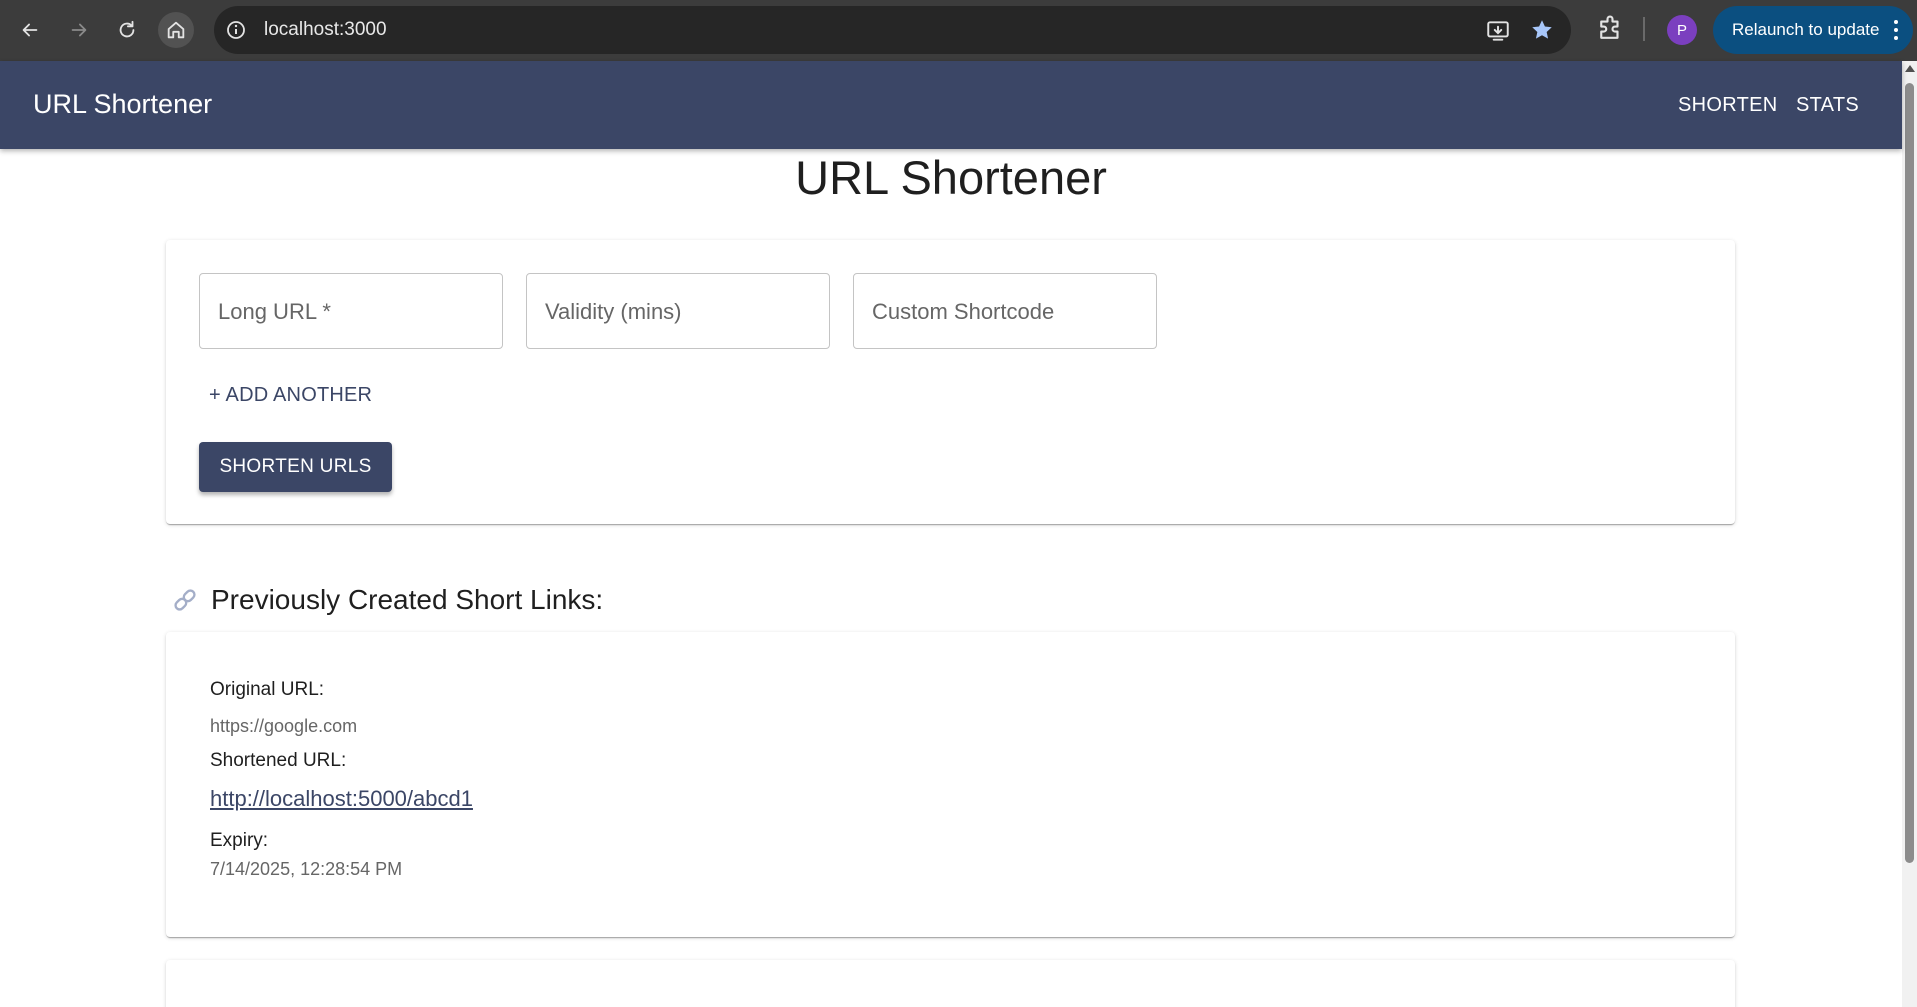  I want to click on short-link-card, so click(950, 983).